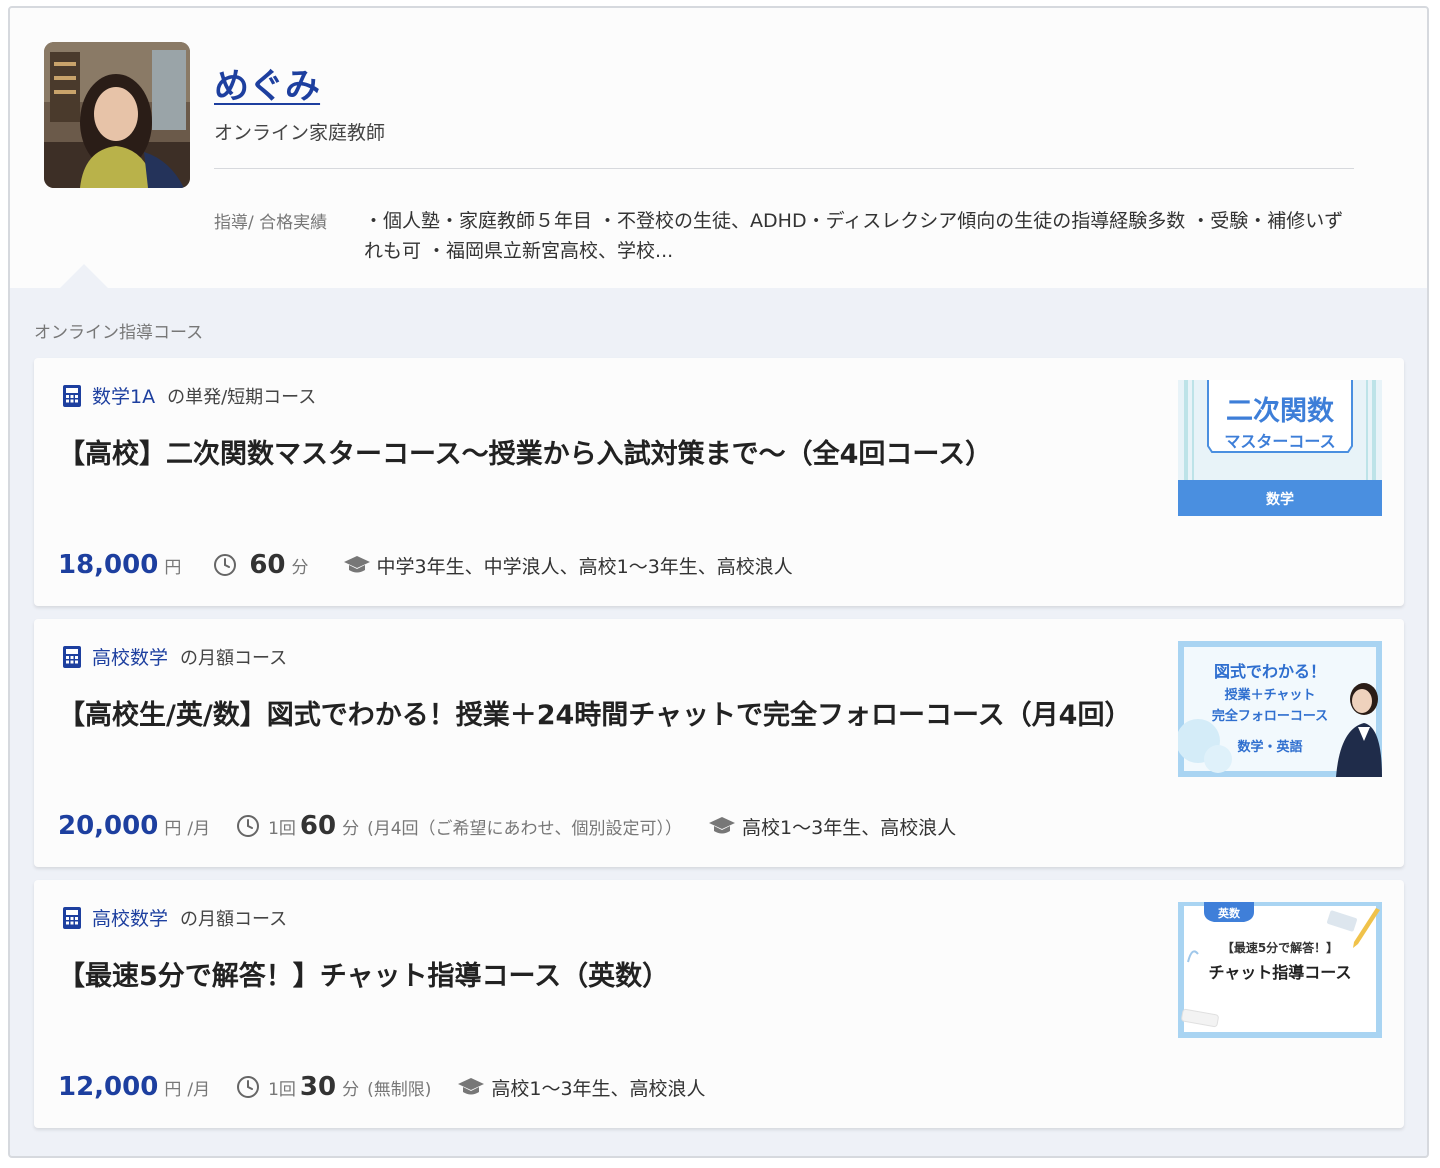 The width and height of the screenshot is (1440, 1168). I want to click on course-price: 20,000, so click(108, 826).